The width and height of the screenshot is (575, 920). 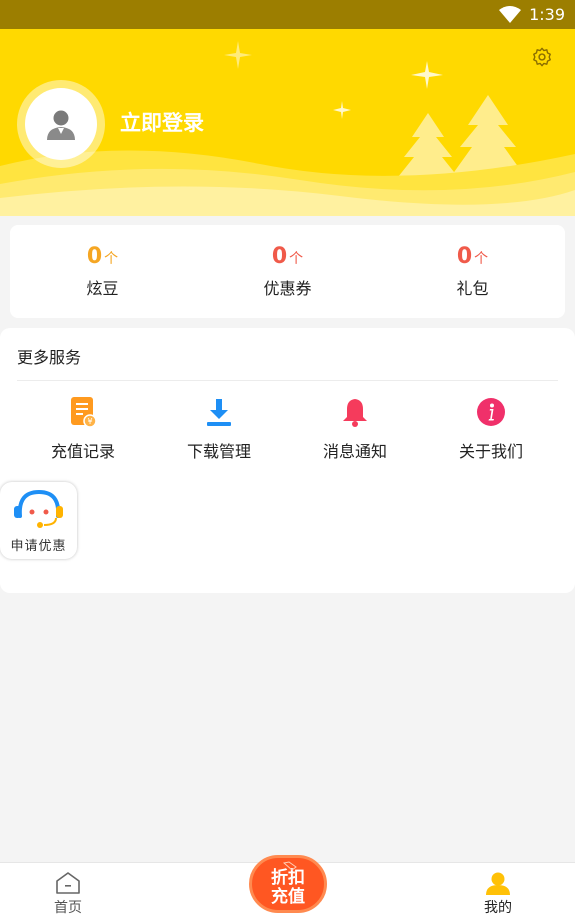 I want to click on discount-recharge-button: 折扣 充值, so click(x=288, y=884).